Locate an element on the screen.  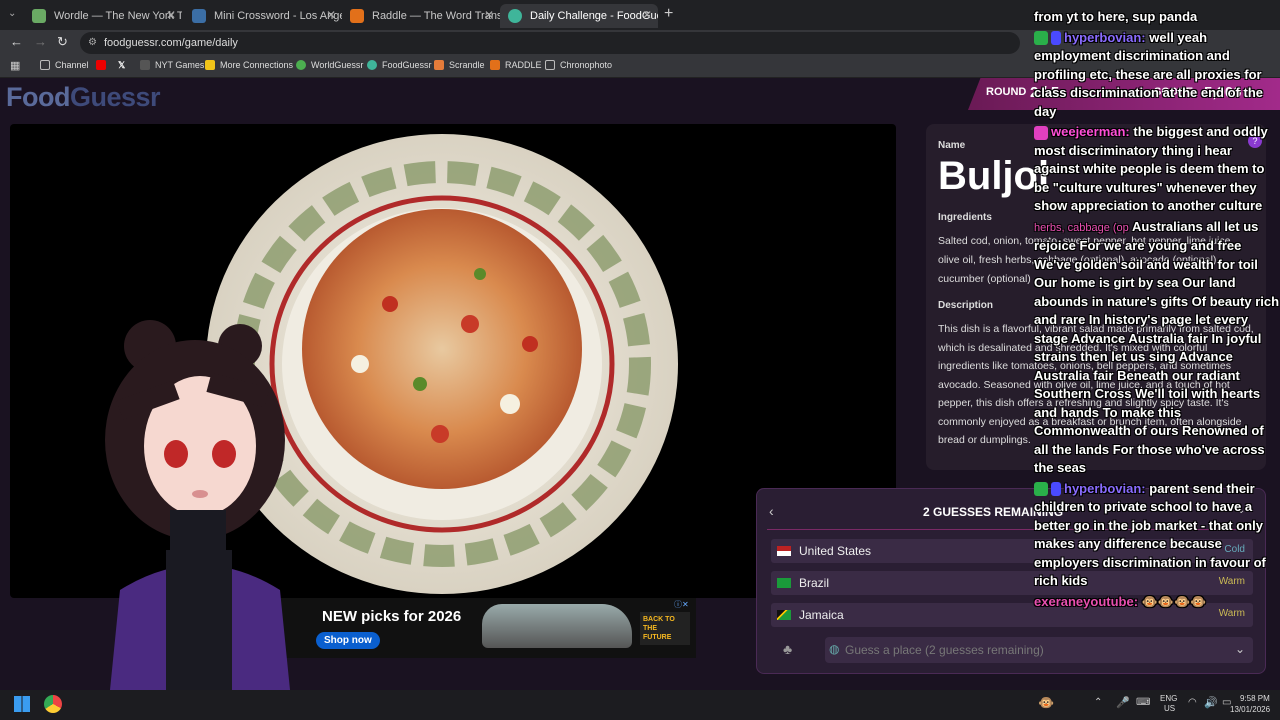
description-label: Description is located at coordinates (966, 305).